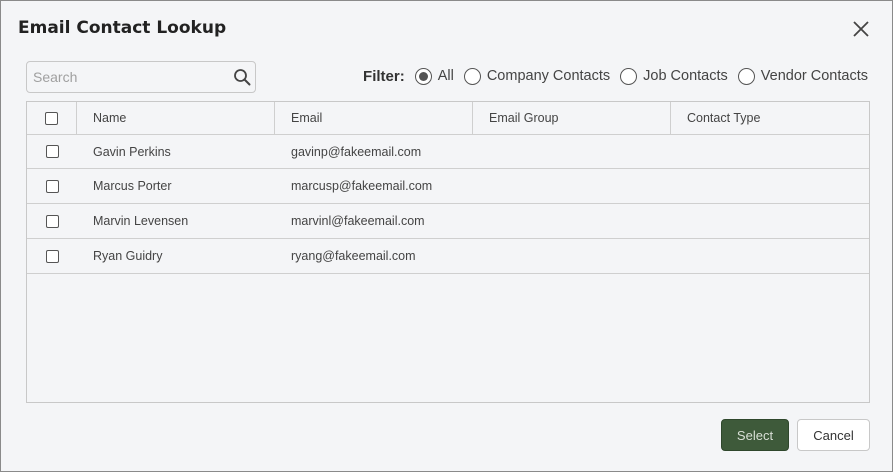  I want to click on filter-option-company-contacts: Company Contacts, so click(537, 76).